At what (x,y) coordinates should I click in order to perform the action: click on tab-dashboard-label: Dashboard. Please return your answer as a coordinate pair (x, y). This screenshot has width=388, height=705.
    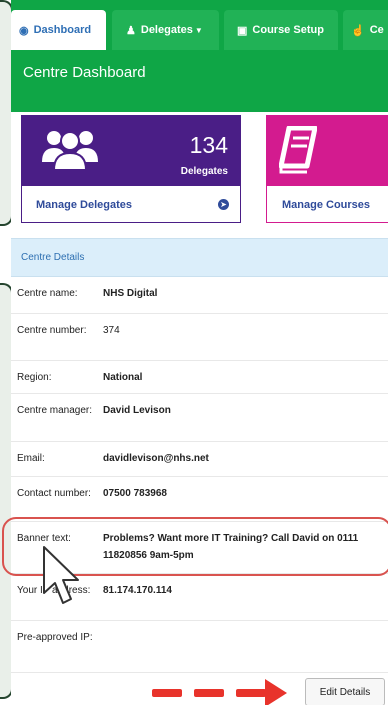
    Looking at the image, I should click on (62, 30).